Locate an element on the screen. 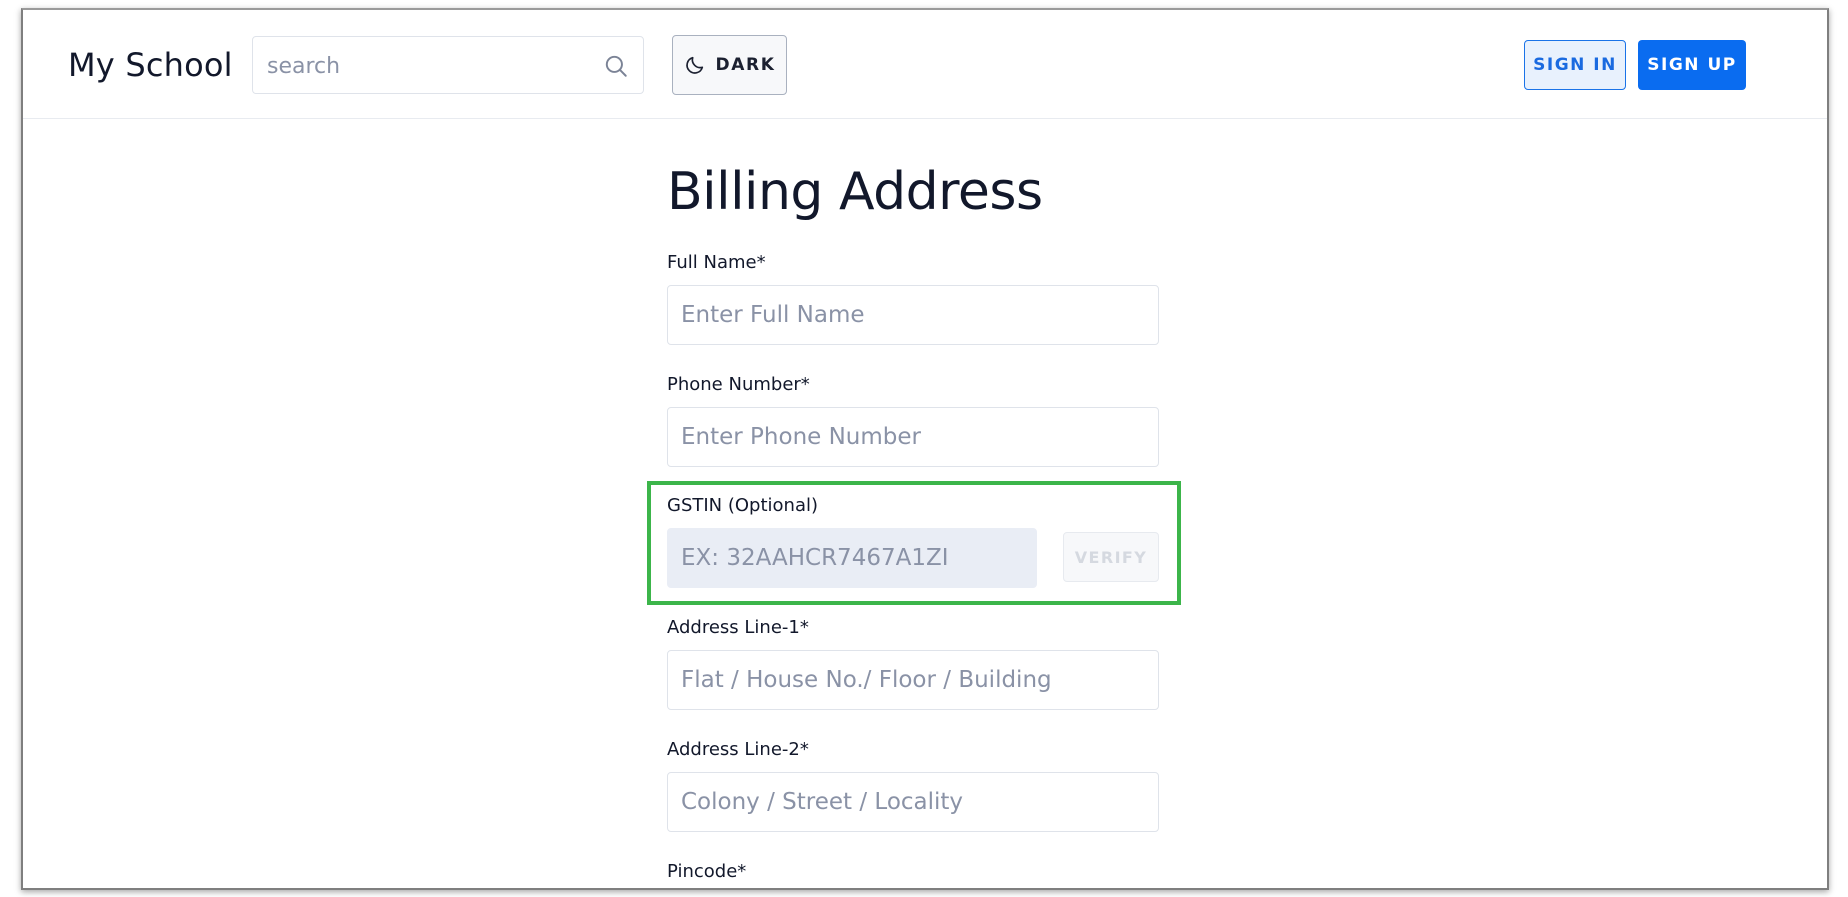 The width and height of the screenshot is (1848, 897). address-line-2-input is located at coordinates (913, 802).